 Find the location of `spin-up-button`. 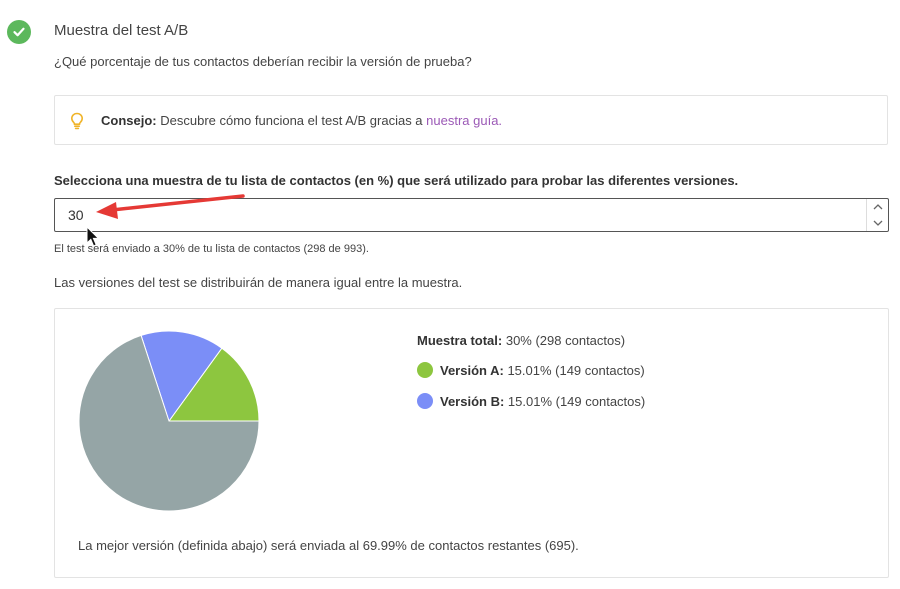

spin-up-button is located at coordinates (878, 207).